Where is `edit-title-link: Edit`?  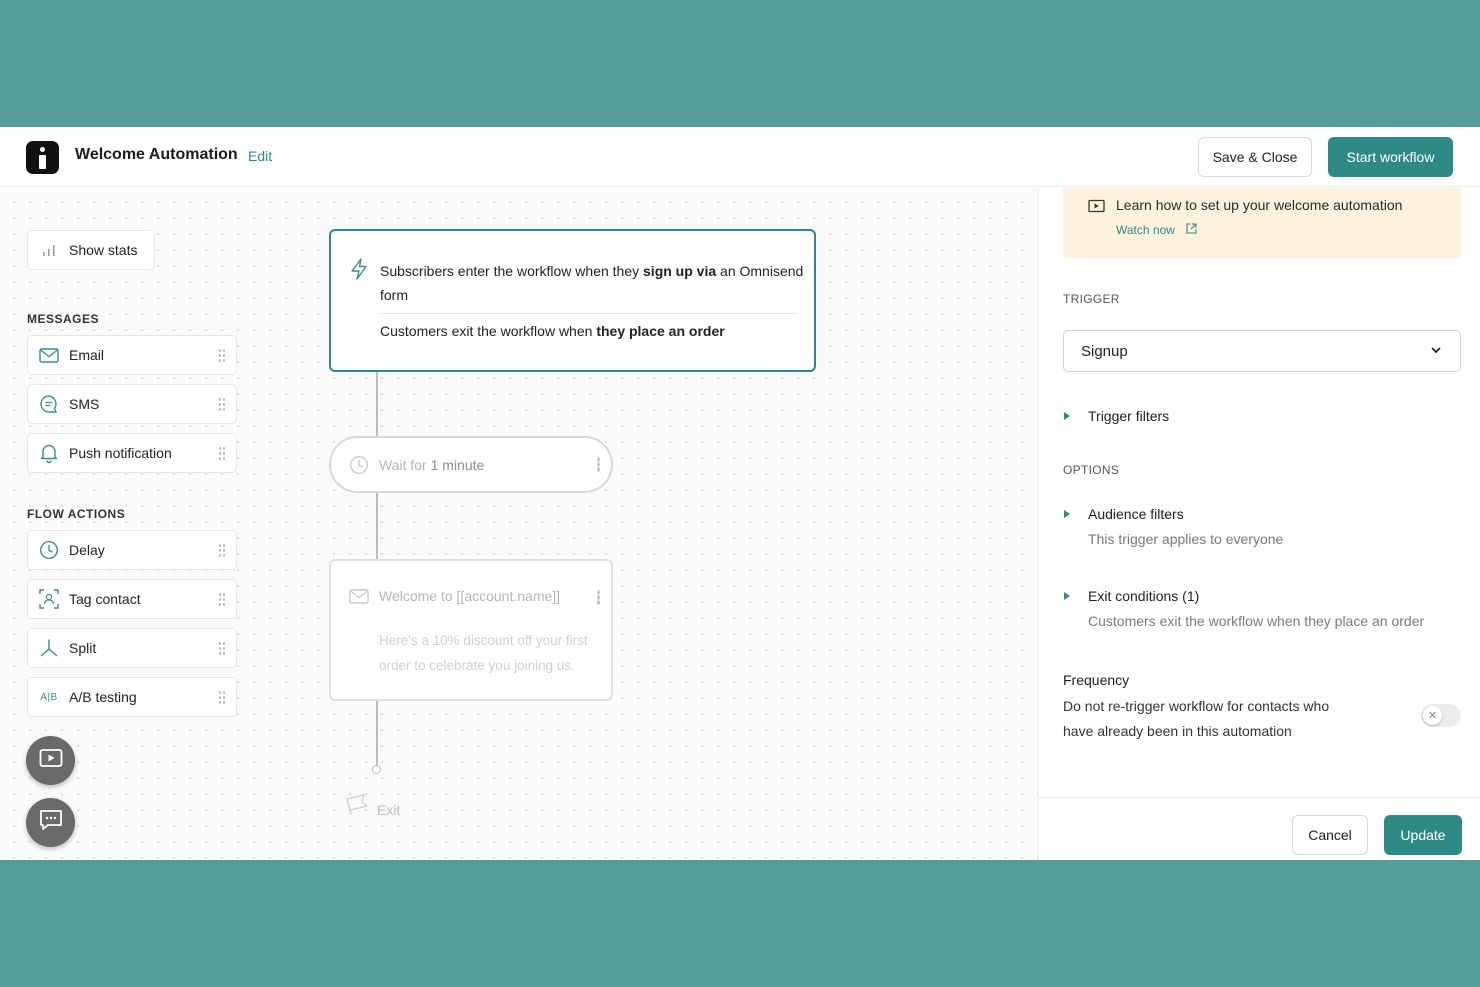
edit-title-link: Edit is located at coordinates (260, 156).